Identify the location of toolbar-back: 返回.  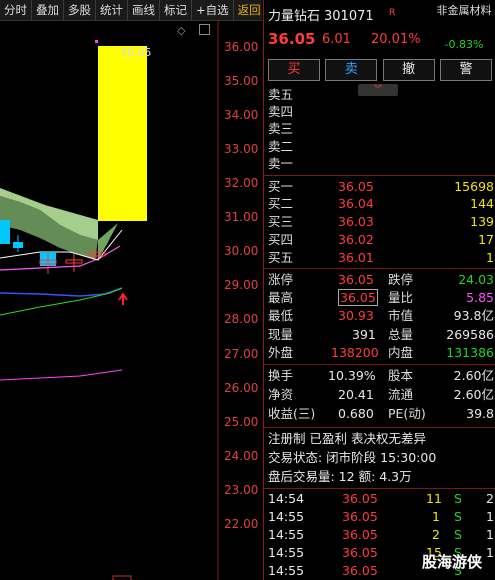
(249, 10).